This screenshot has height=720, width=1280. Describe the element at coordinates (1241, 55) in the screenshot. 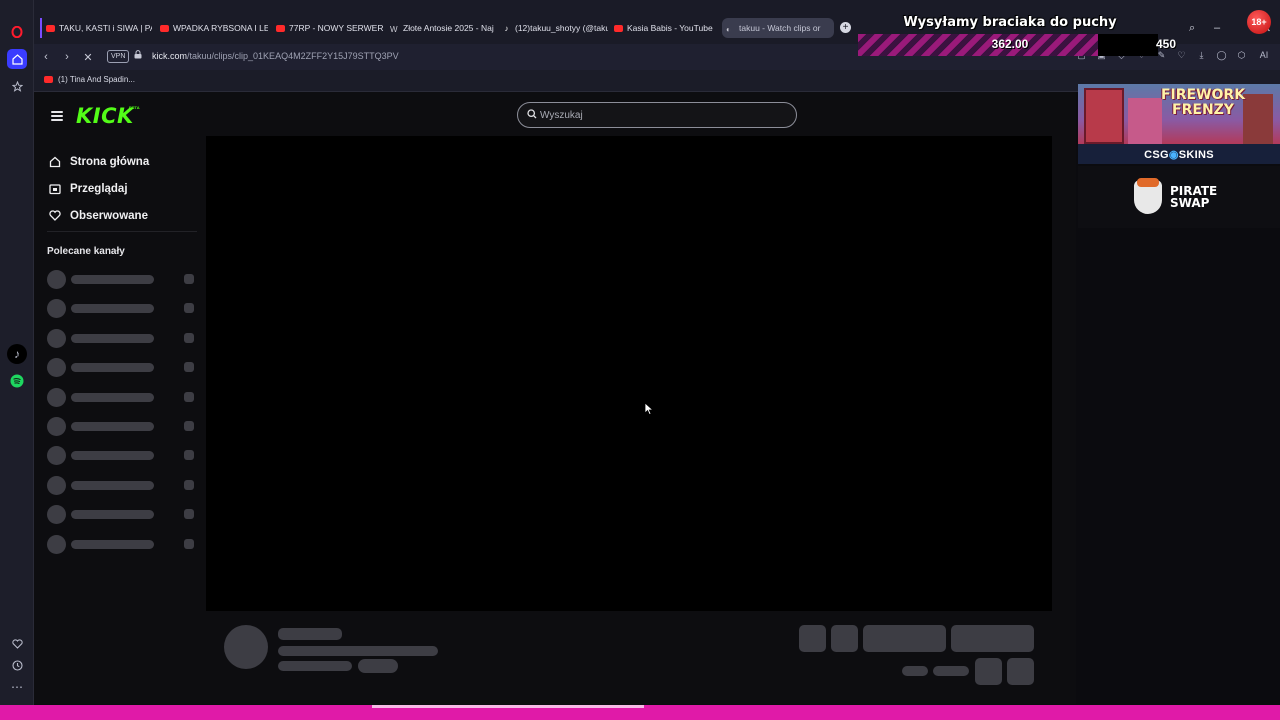

I see `cube-icon: ⬡` at that location.